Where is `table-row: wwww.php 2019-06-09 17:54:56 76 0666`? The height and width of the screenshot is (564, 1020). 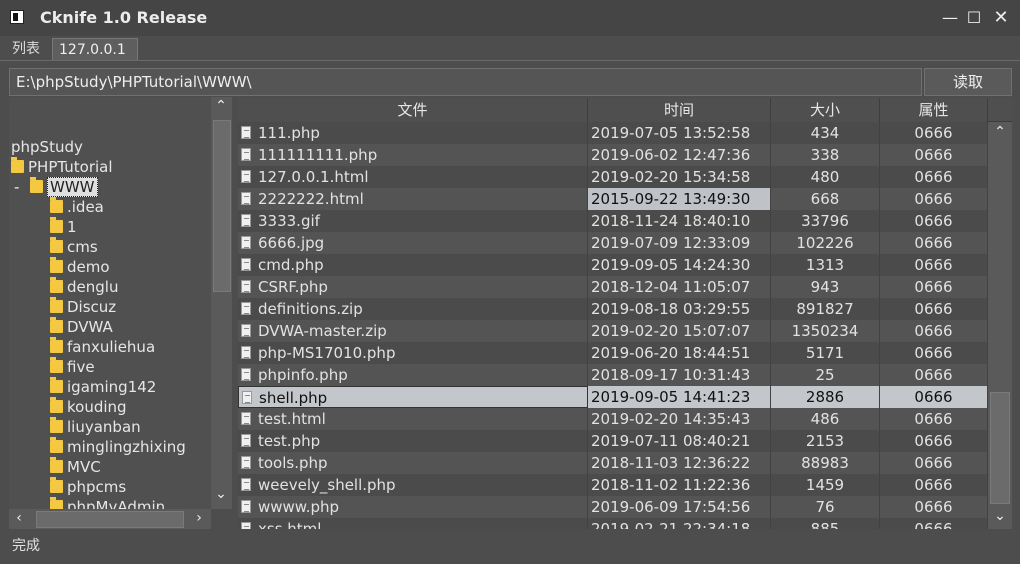
table-row: wwww.php 2019-06-09 17:54:56 76 0666 is located at coordinates (613, 507).